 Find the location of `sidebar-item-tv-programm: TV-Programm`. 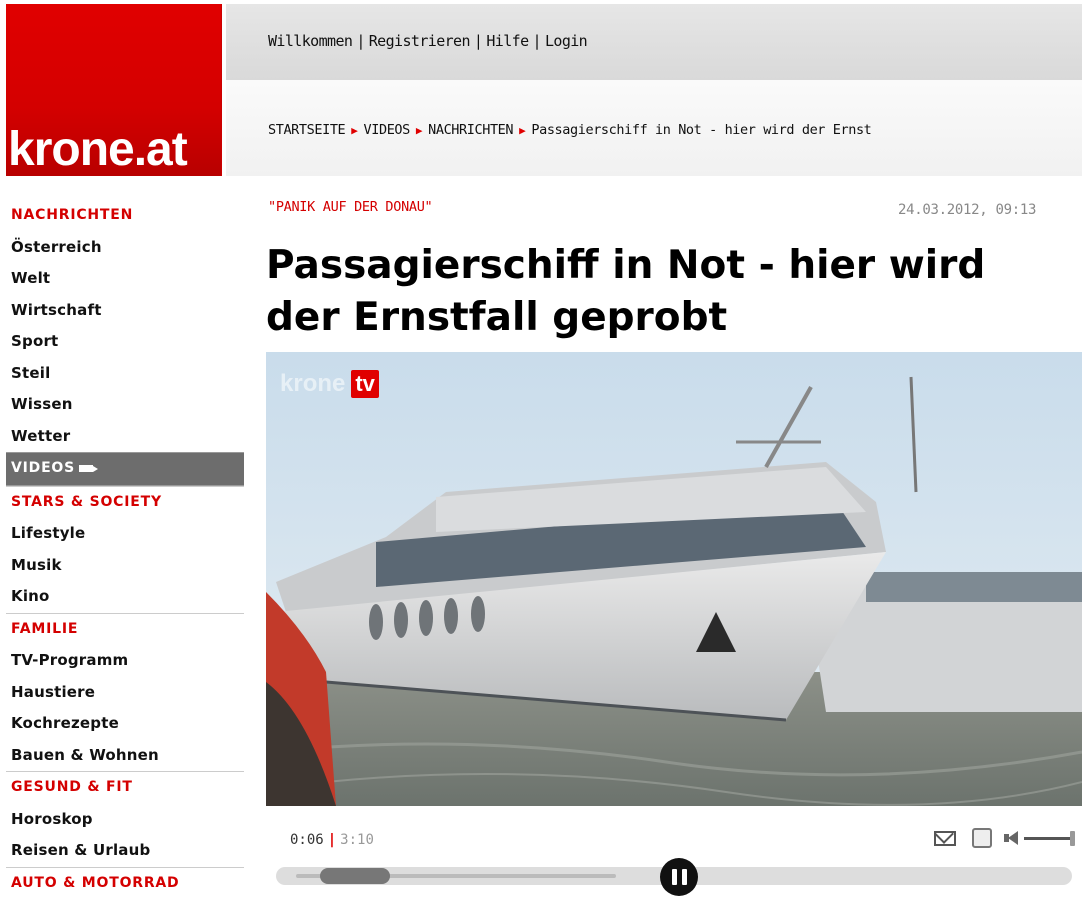

sidebar-item-tv-programm: TV-Programm is located at coordinates (125, 661).